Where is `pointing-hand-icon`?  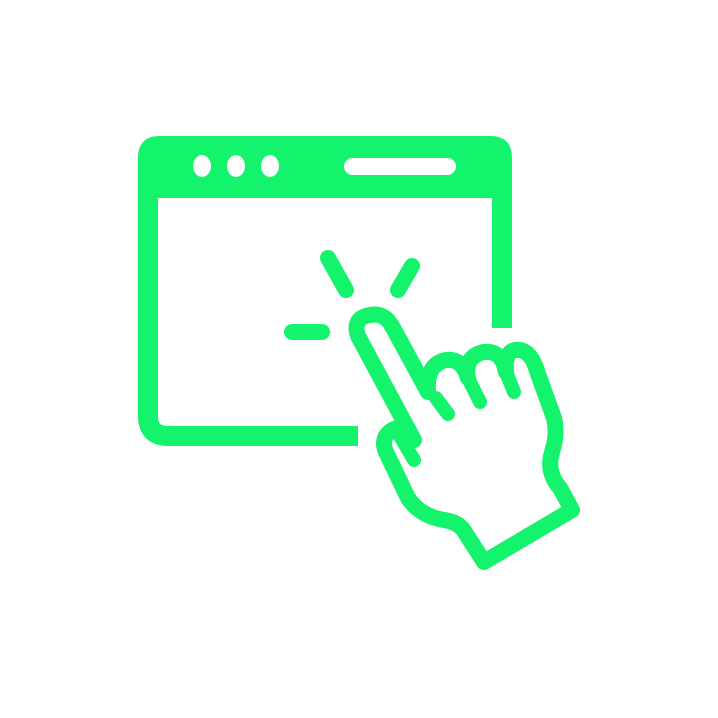
pointing-hand-icon is located at coordinates (464, 438).